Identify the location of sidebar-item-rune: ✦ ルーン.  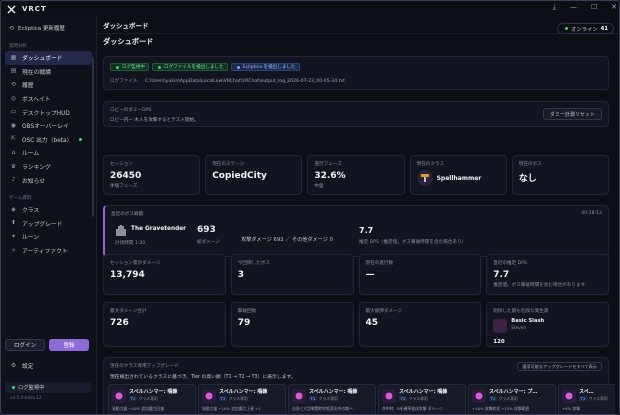
(48, 237).